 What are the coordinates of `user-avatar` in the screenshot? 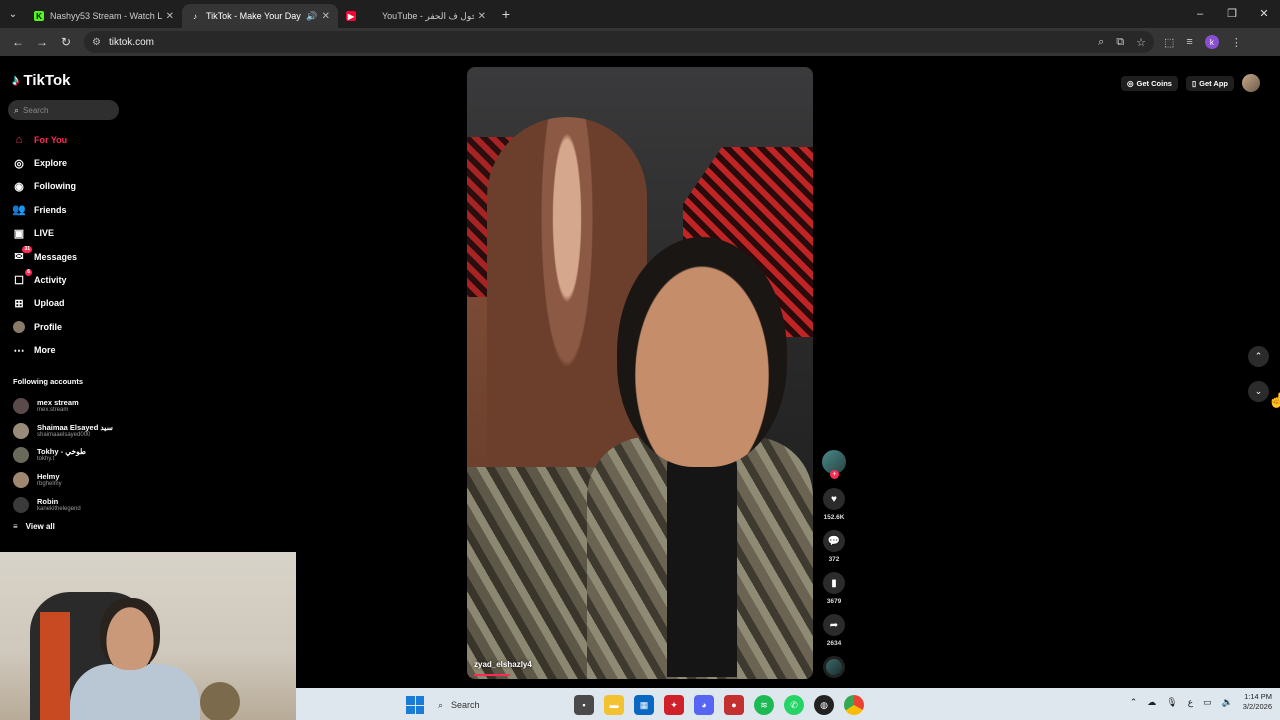 It's located at (1251, 83).